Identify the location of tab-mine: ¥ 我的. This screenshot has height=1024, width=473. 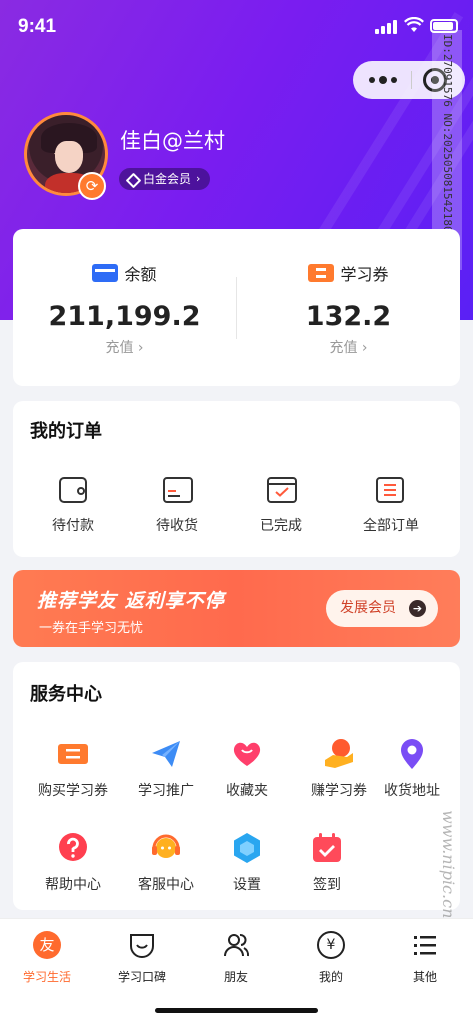
(331, 957).